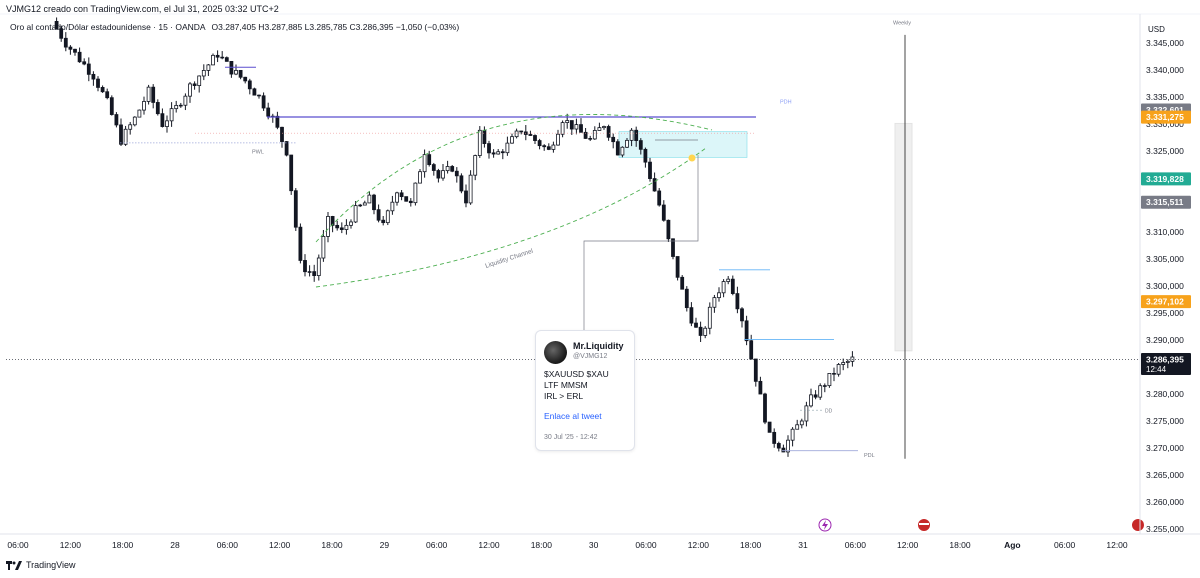 The image size is (1200, 578). I want to click on footer-brand: TradingView, so click(41, 565).